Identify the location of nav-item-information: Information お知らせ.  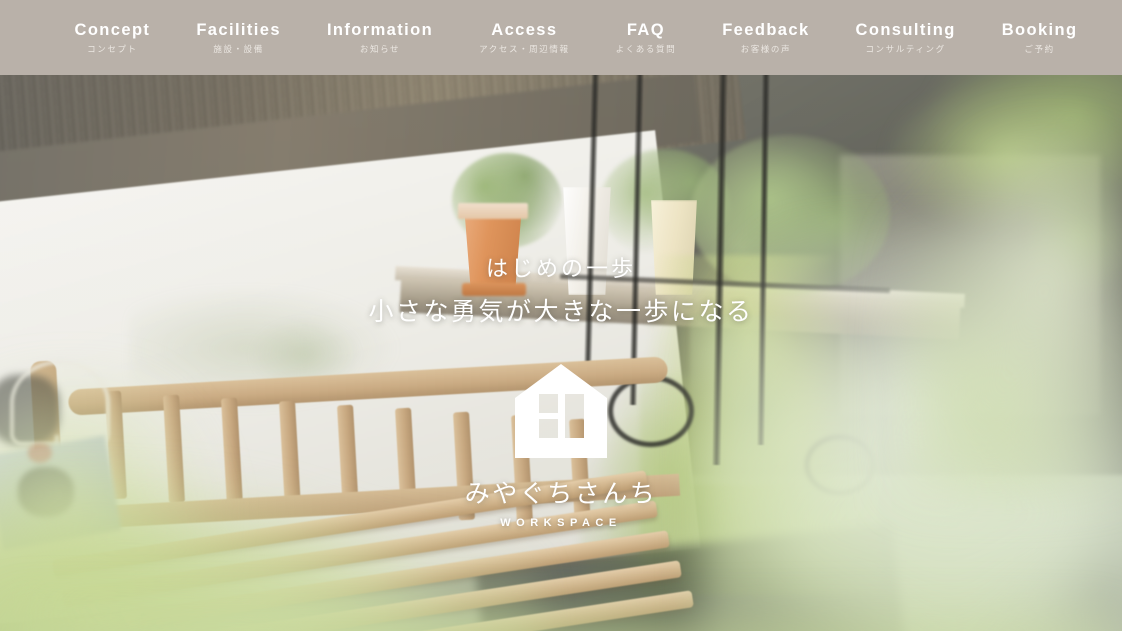
(380, 37).